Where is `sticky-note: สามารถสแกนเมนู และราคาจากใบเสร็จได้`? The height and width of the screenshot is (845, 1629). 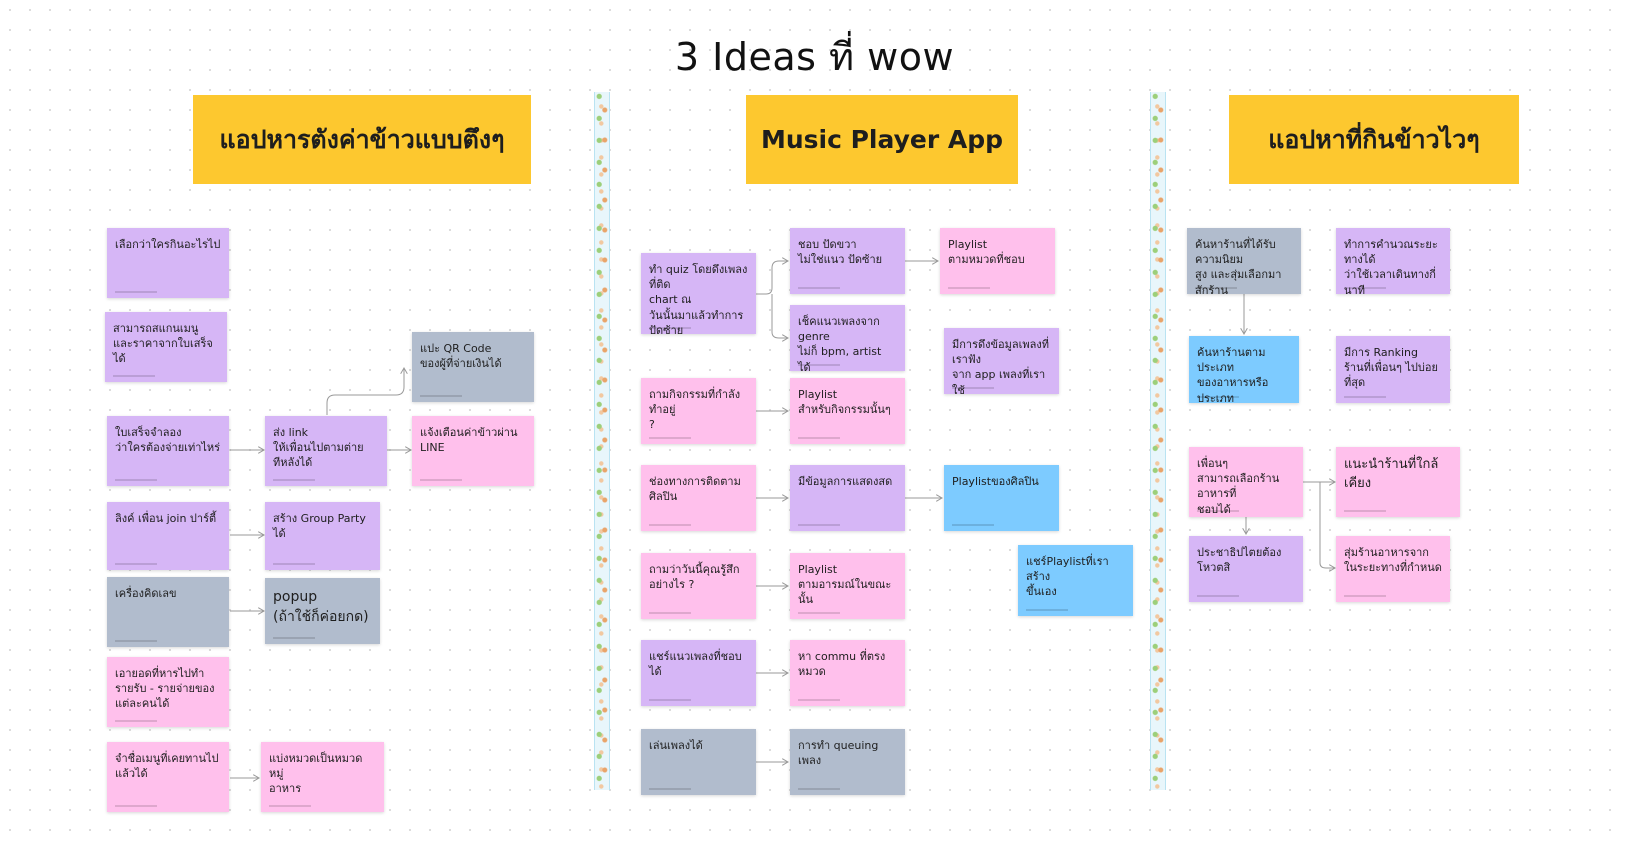 sticky-note: สามารถสแกนเมนู และราคาจากใบเสร็จได้ is located at coordinates (166, 347).